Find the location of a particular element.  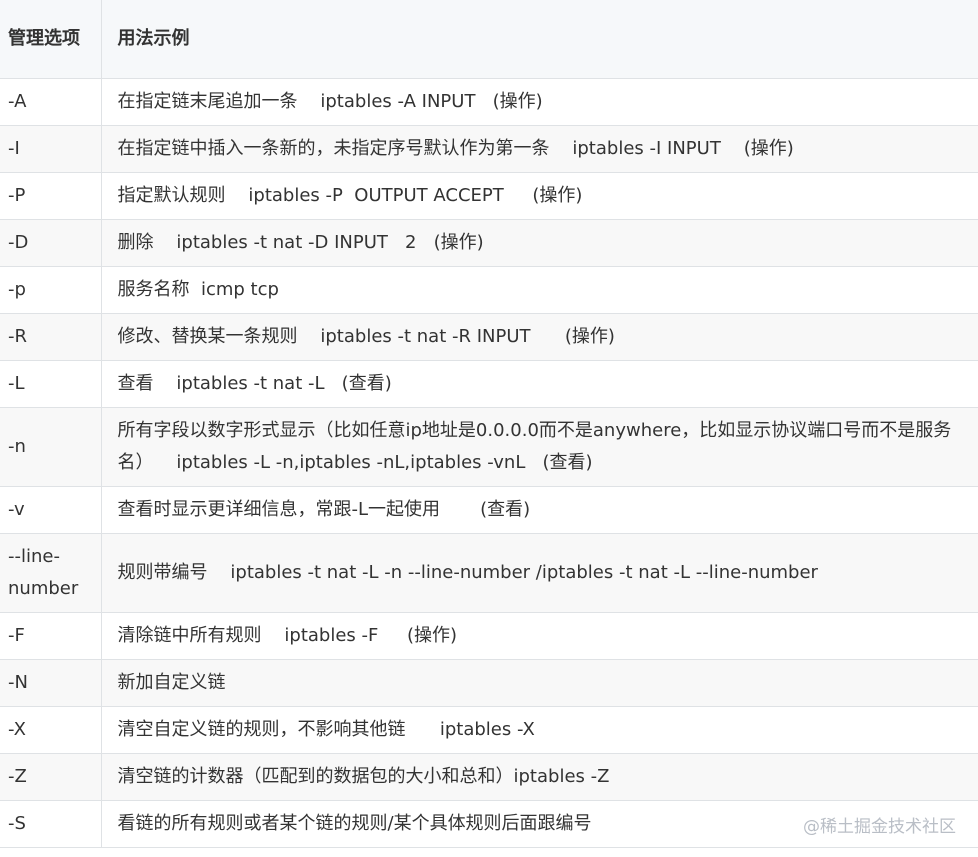

table-row: -N 新加自定义链 is located at coordinates (489, 682).